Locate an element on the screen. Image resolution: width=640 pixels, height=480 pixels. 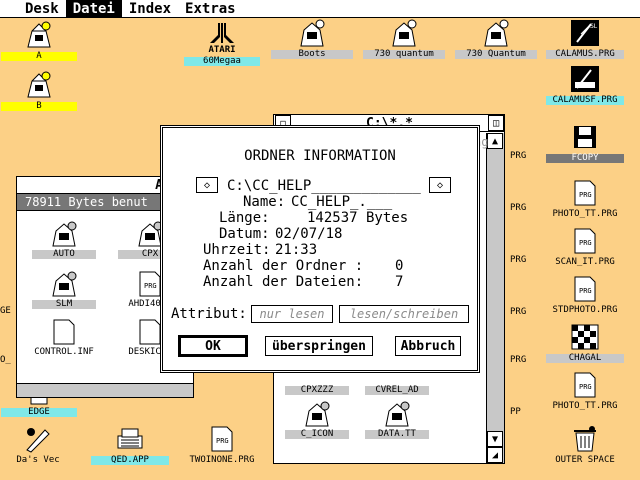
calamus-program-icon: SL CALAMUS.PRG is located at coordinates (585, 38).